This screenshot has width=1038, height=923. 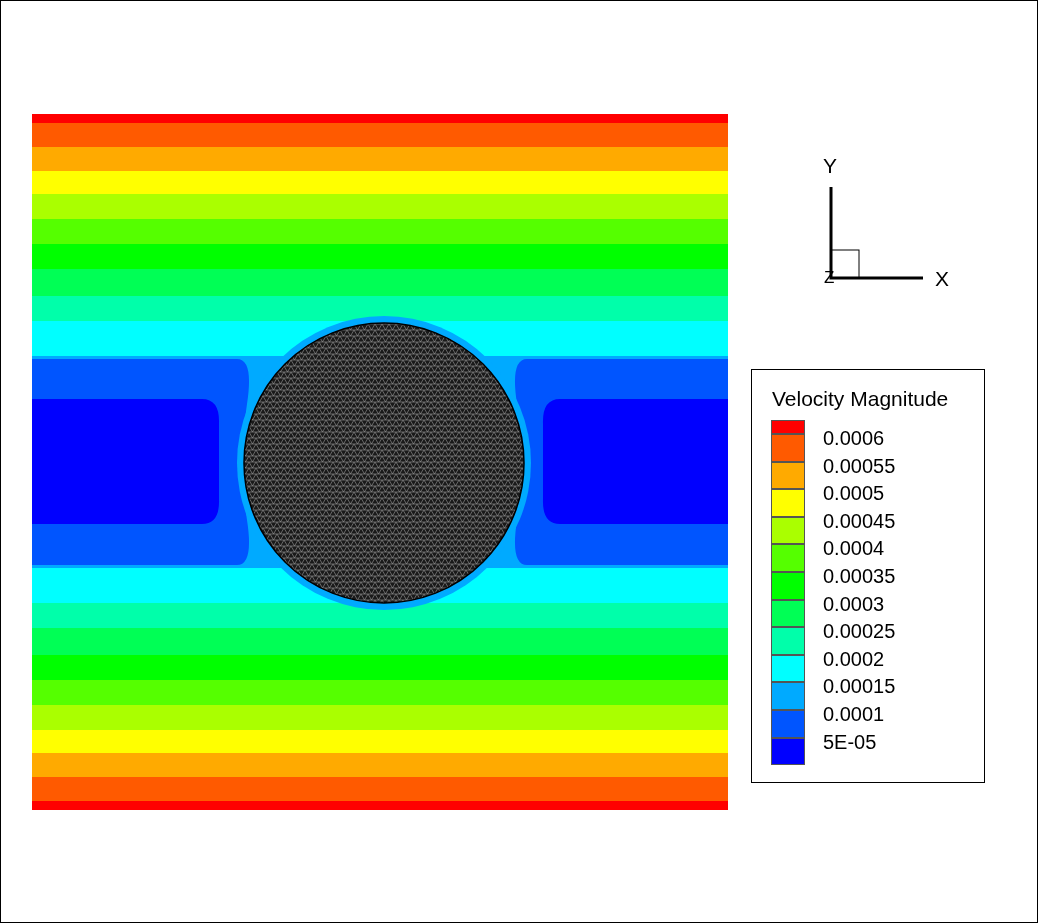 What do you see at coordinates (942, 278) in the screenshot?
I see `x-axis-label: X` at bounding box center [942, 278].